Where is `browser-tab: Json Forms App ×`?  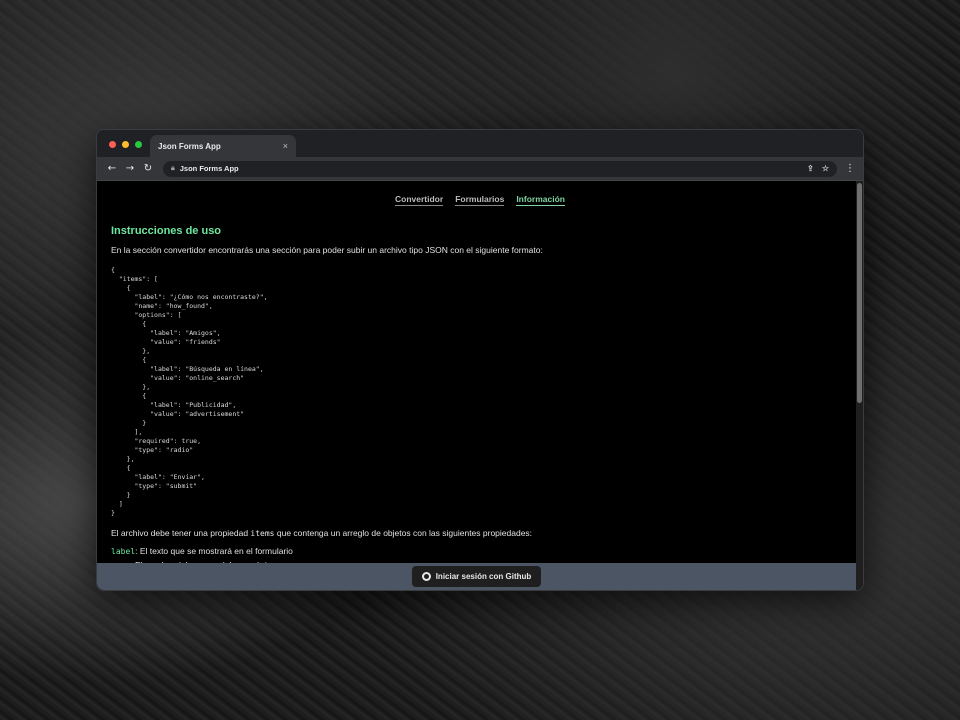
browser-tab: Json Forms App × is located at coordinates (223, 146).